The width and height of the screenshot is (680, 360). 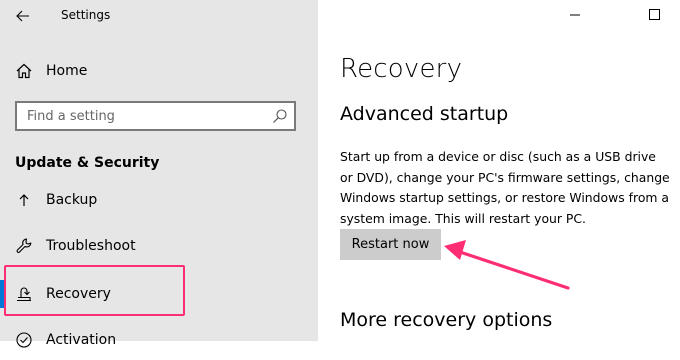 What do you see at coordinates (91, 246) in the screenshot?
I see `sidebar-item-label: Troubleshoot` at bounding box center [91, 246].